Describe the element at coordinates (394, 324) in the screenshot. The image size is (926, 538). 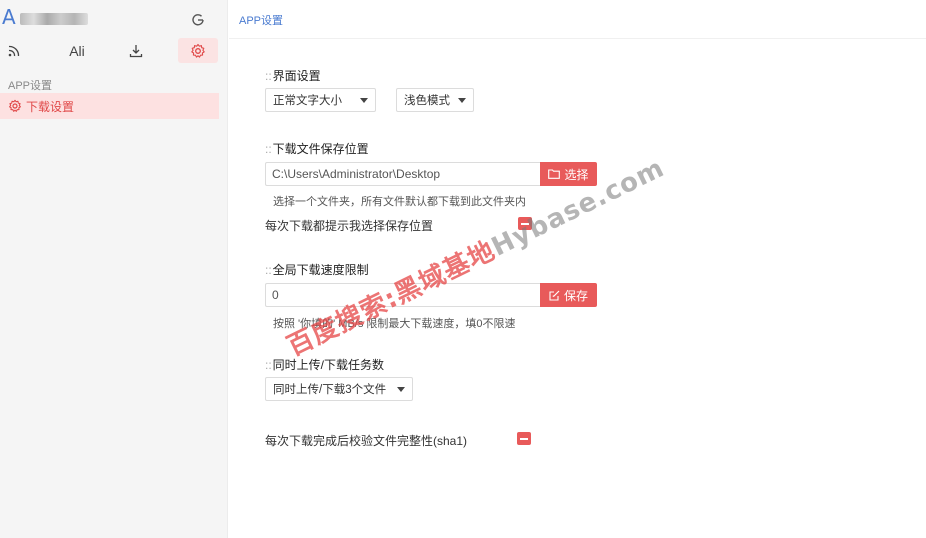
I see `speed-limit-hint: 按照 '你填的' MB/s 限制最大下载速度，填0不限速` at that location.